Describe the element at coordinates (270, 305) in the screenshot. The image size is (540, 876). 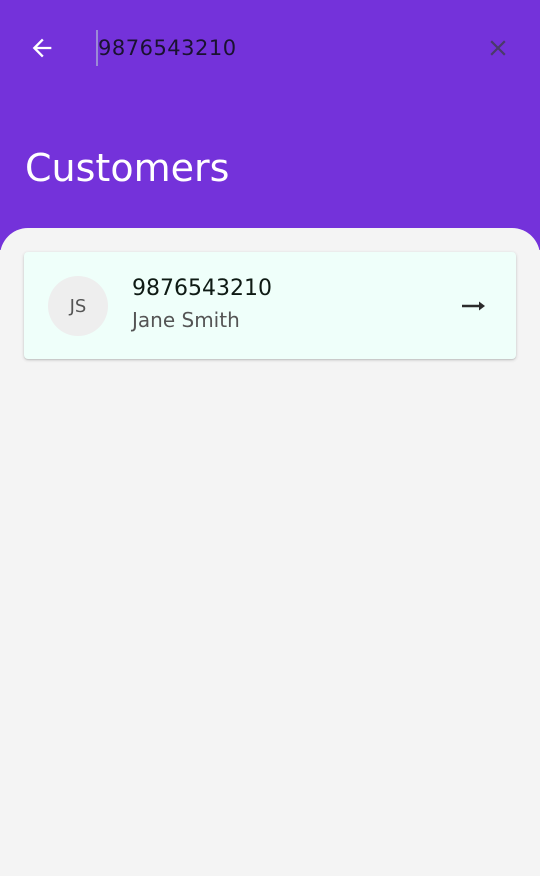
I see `customer-card: JS 9876543210 Jane Smith` at that location.